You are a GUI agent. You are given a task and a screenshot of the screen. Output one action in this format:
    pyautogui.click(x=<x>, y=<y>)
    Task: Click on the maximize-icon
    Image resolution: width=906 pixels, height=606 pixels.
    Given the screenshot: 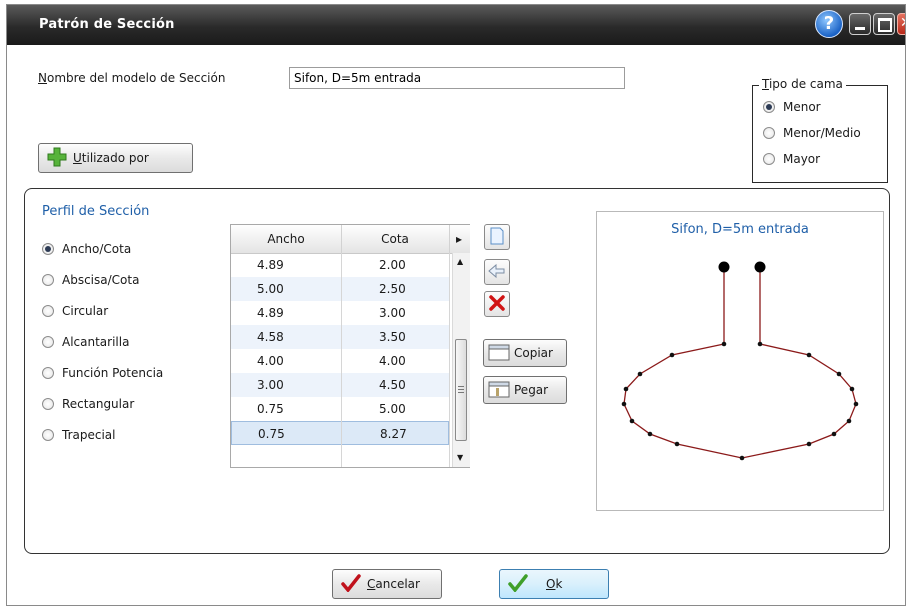 What is the action you would take?
    pyautogui.click(x=884, y=24)
    